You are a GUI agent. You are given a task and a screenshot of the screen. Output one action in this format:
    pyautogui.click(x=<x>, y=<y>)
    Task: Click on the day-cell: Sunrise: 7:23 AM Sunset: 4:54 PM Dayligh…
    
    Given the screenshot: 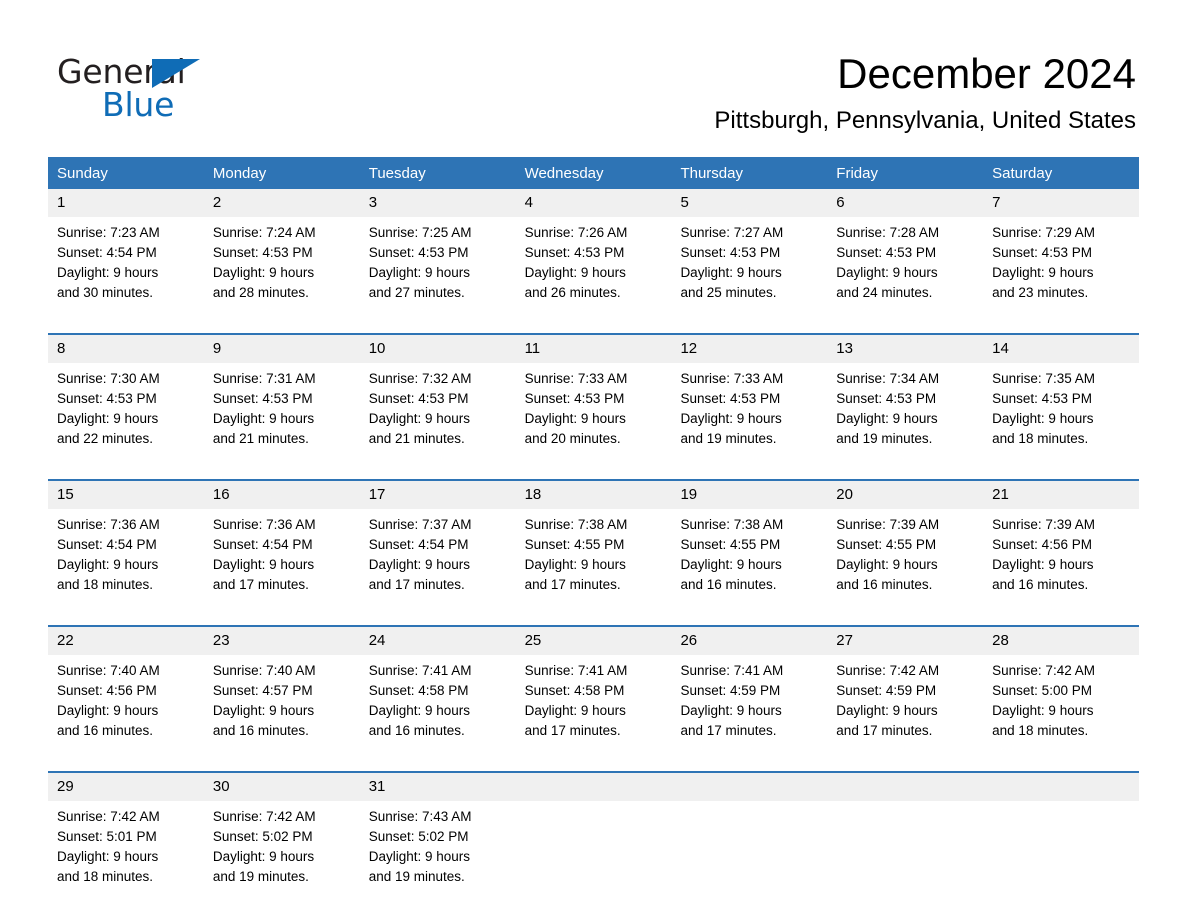 What is the action you would take?
    pyautogui.click(x=126, y=275)
    